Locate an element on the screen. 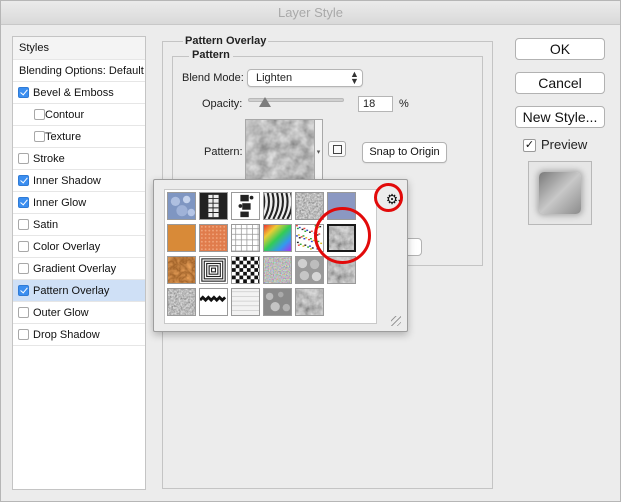 The width and height of the screenshot is (621, 502). opacity-unit: % is located at coordinates (404, 104).